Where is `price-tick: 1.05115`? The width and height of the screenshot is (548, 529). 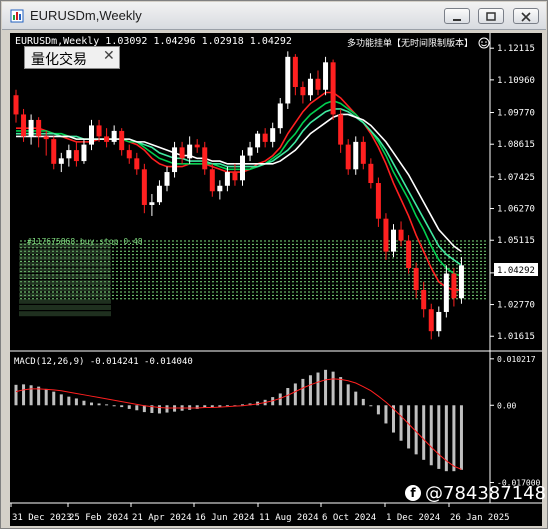 price-tick: 1.05115 is located at coordinates (516, 241).